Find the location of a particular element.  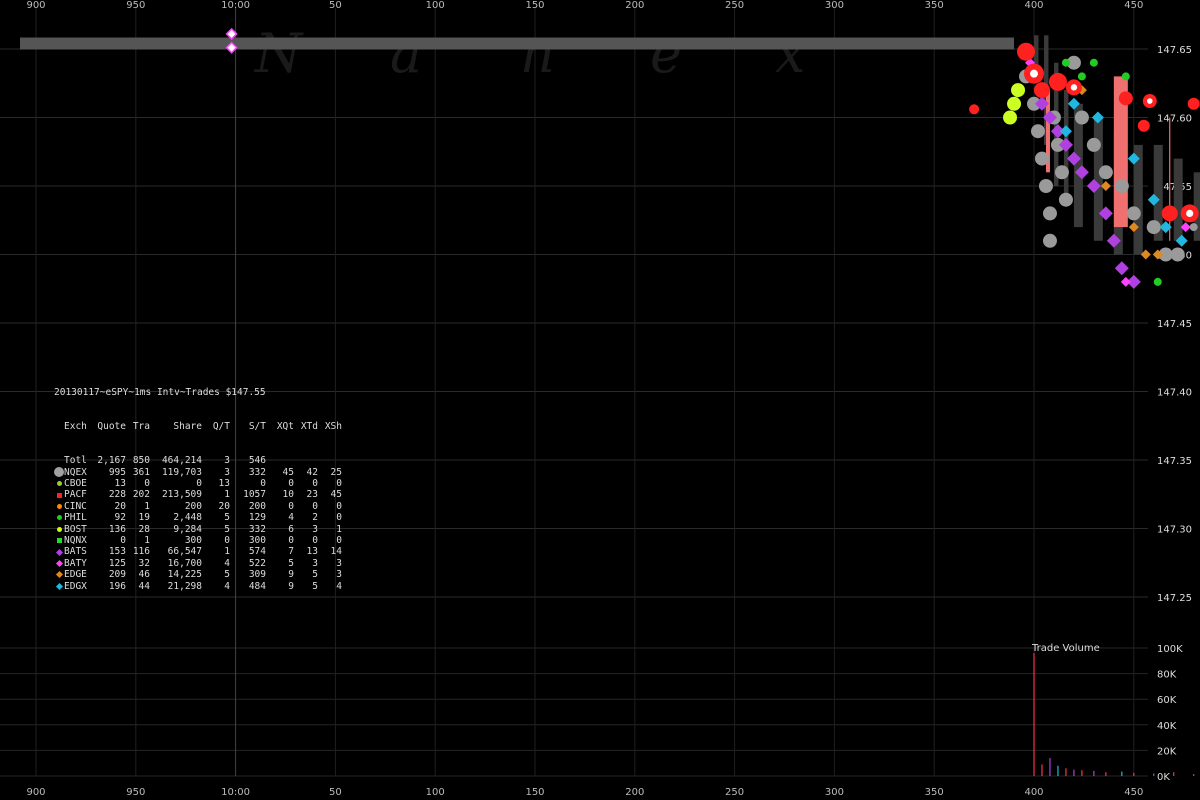

x-tick-label-top: 350 is located at coordinates (934, 5).